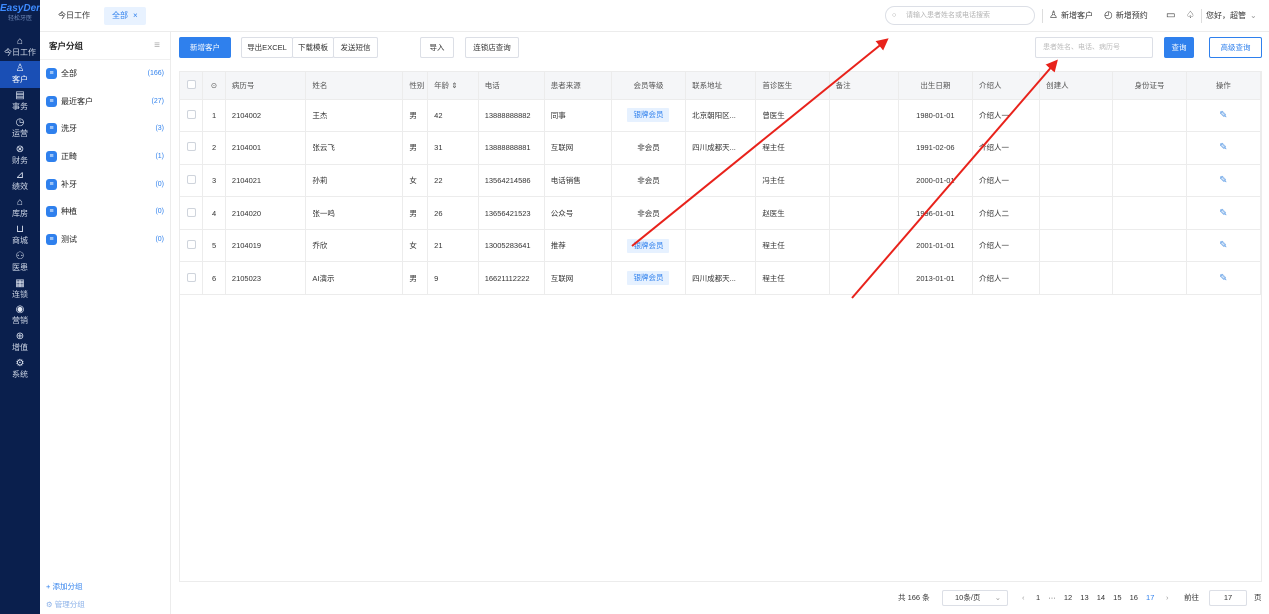  Describe the element at coordinates (354, 278) in the screenshot. I see `cell-name: AI演示` at that location.